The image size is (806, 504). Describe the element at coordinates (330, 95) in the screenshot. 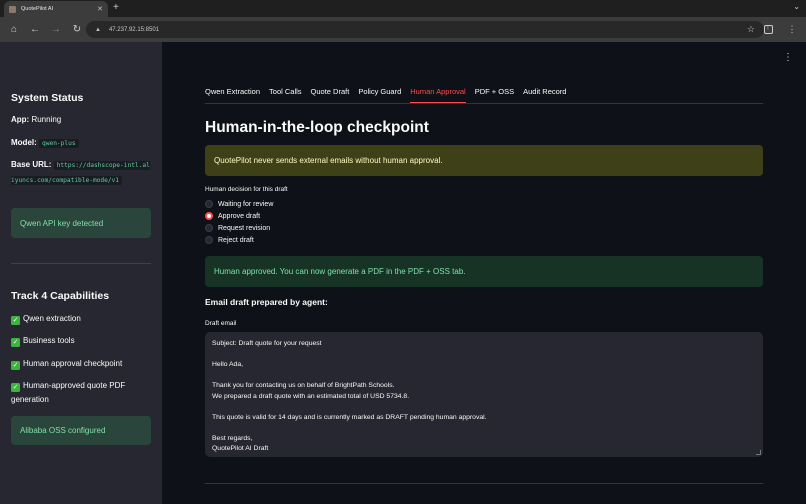

I see `tab-quote-draft: Quote Draft` at that location.